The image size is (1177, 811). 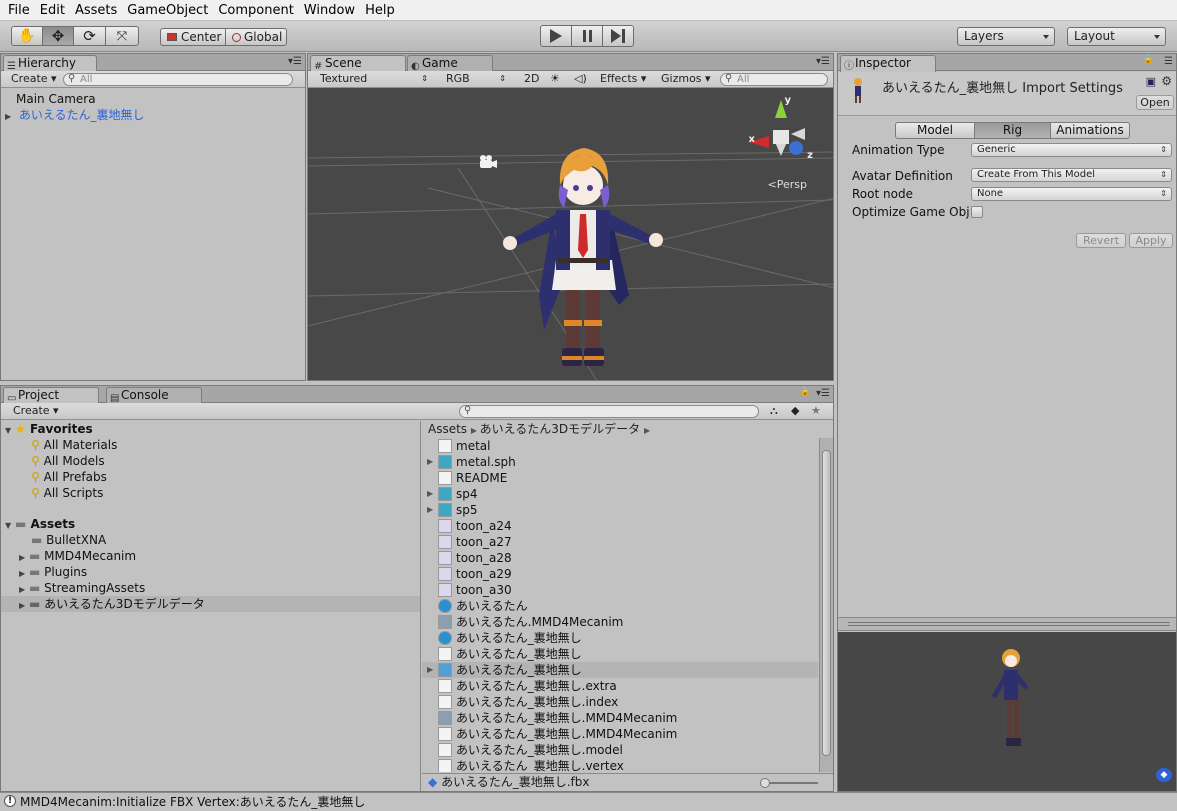 What do you see at coordinates (74, 115) in the screenshot?
I see `hierarchy-item-model: ▶ あいえるたん_裏地無し` at bounding box center [74, 115].